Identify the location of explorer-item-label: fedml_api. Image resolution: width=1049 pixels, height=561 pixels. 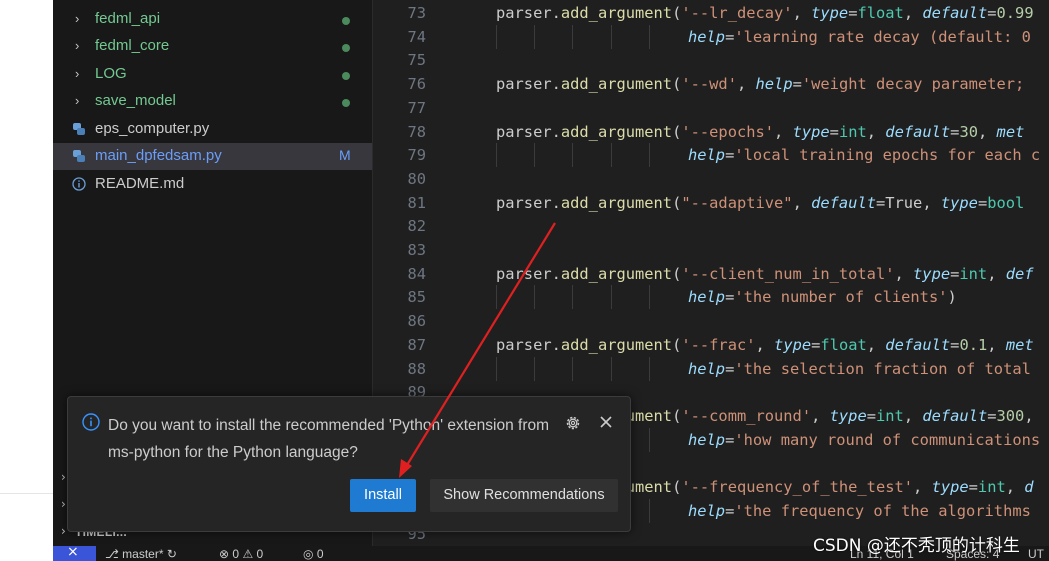
(128, 18).